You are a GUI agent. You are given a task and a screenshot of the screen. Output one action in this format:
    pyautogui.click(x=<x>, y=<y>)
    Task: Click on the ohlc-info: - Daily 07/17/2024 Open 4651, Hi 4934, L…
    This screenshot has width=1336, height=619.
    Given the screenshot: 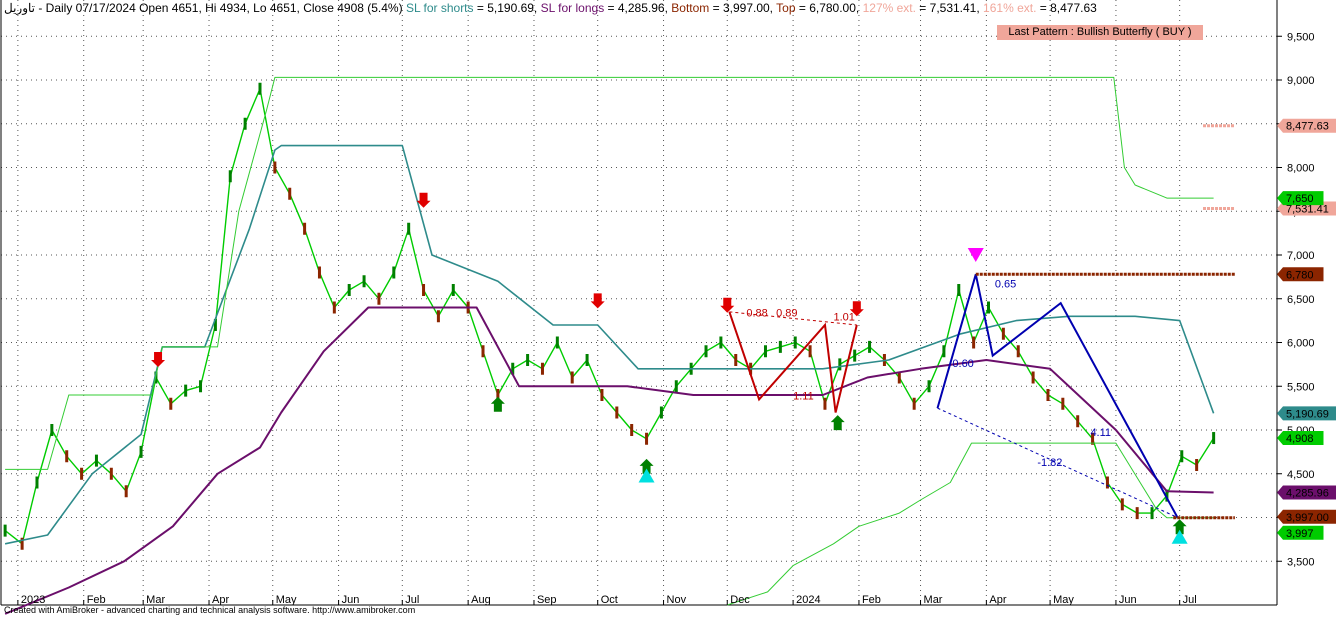 What is the action you would take?
    pyautogui.click(x=219, y=8)
    